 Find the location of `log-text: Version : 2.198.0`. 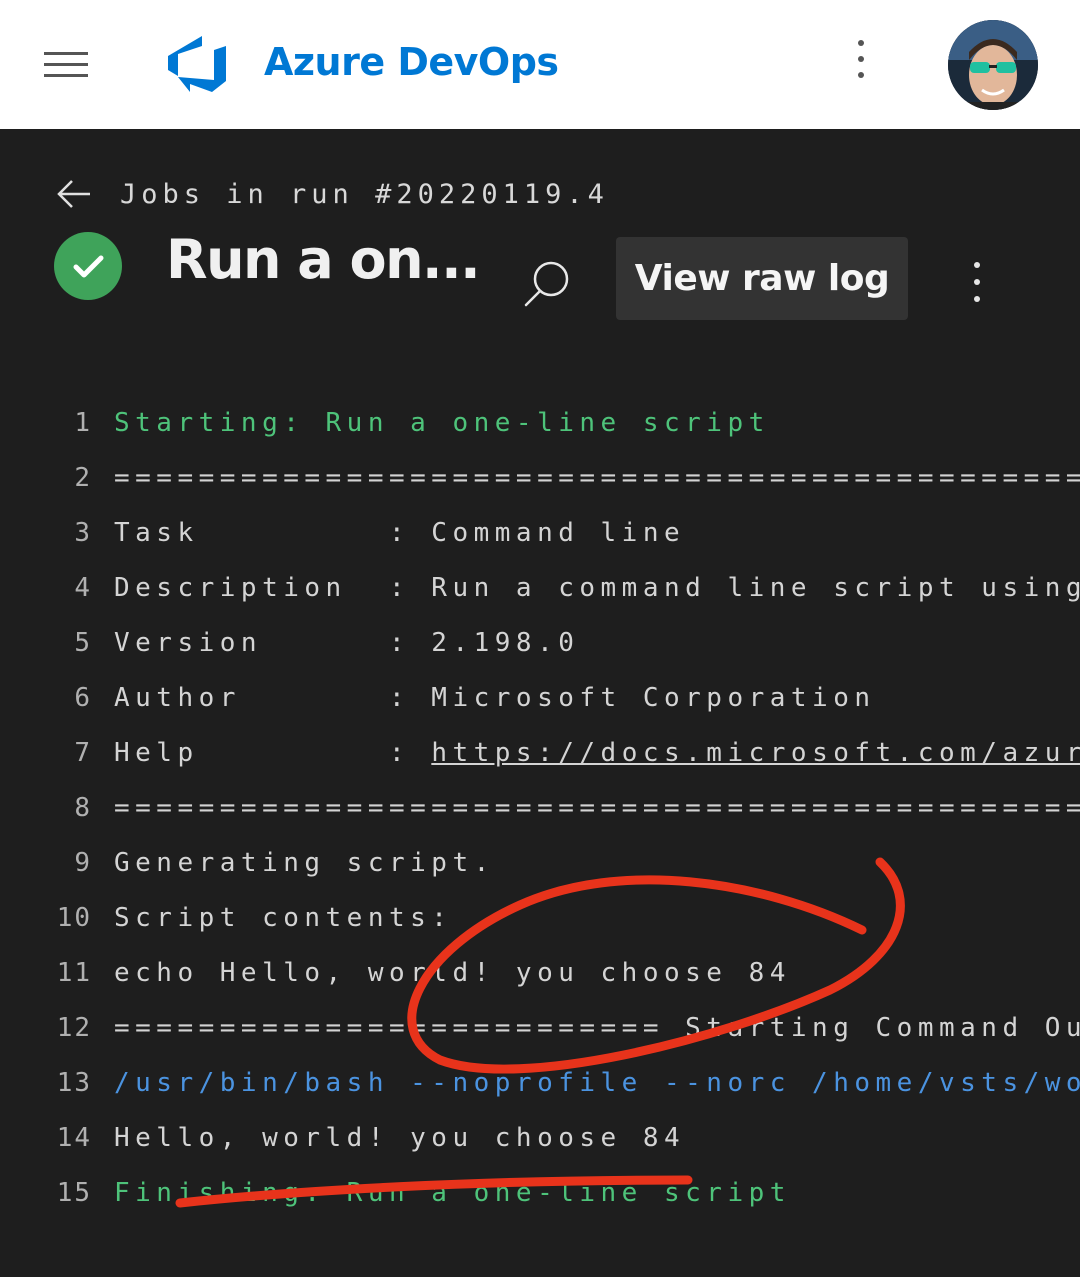

log-text: Version : 2.198.0 is located at coordinates (347, 643).